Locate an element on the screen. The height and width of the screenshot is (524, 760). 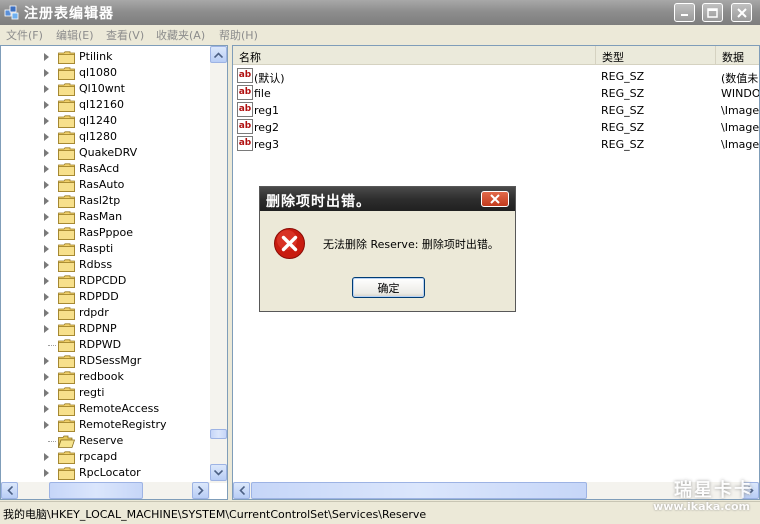
tree-item: regti is located at coordinates (106, 393).